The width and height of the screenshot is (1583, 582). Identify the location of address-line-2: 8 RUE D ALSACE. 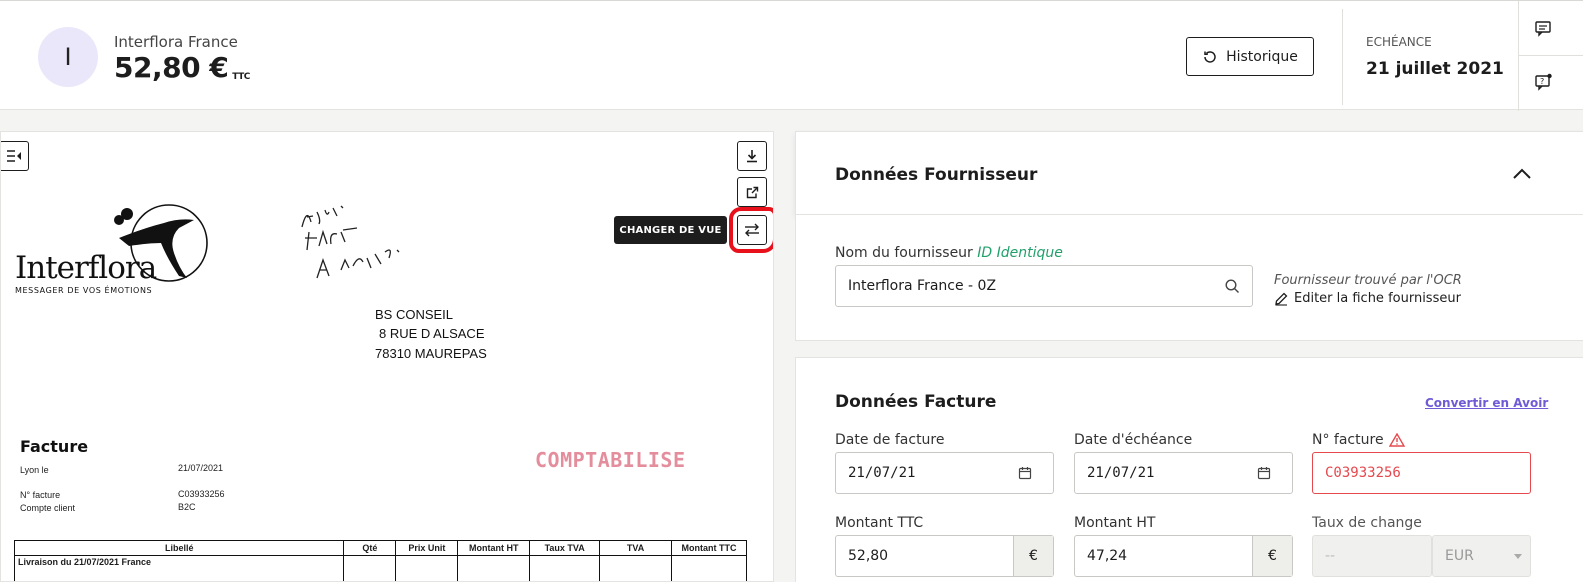
(432, 333).